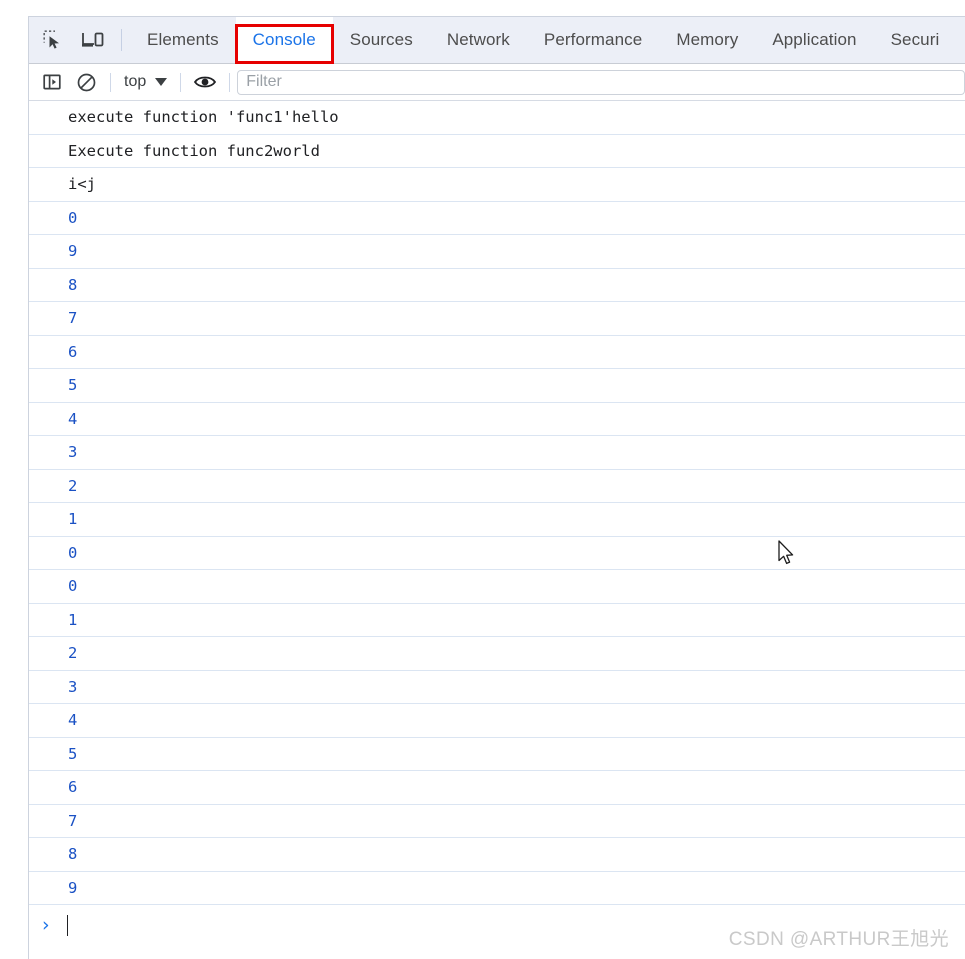  Describe the element at coordinates (86, 82) in the screenshot. I see `clear-console-icon` at that location.